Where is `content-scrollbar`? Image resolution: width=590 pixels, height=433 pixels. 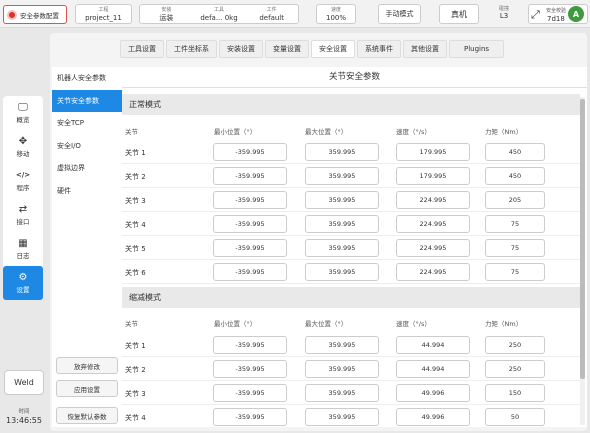 content-scrollbar is located at coordinates (582, 261).